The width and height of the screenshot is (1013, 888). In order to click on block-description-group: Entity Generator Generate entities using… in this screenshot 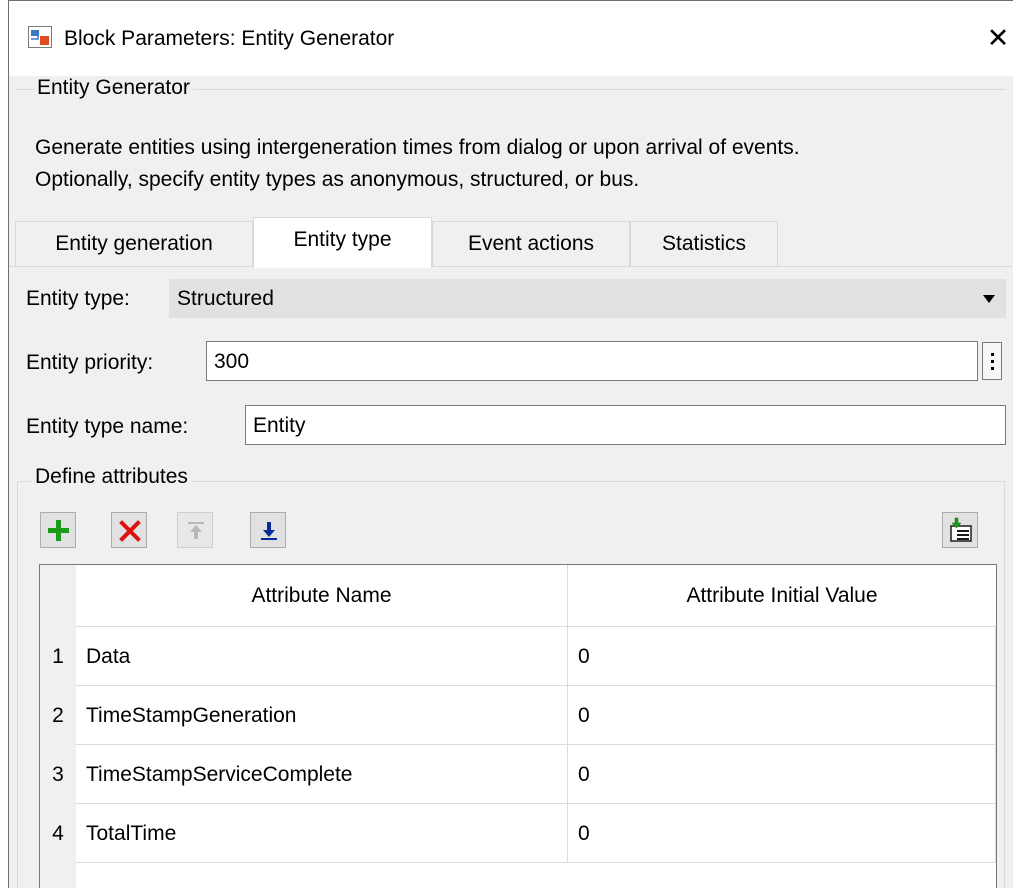, I will do `click(511, 139)`.